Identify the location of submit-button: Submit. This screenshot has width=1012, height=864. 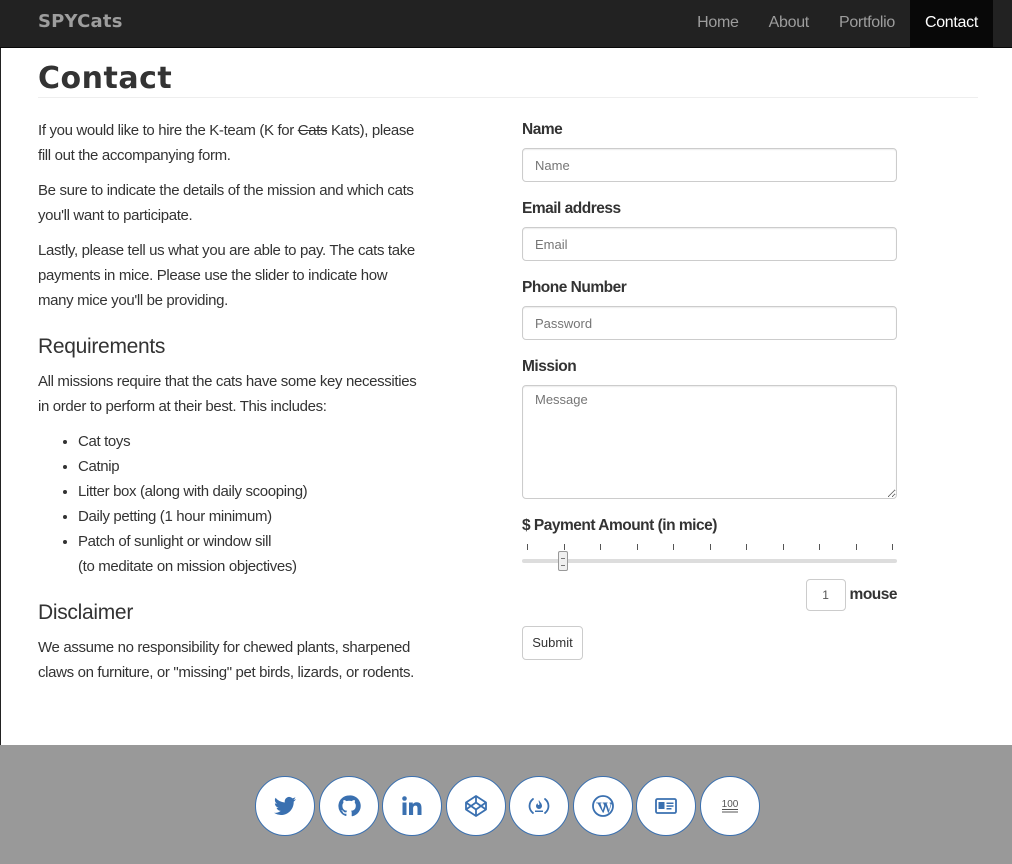
(552, 643).